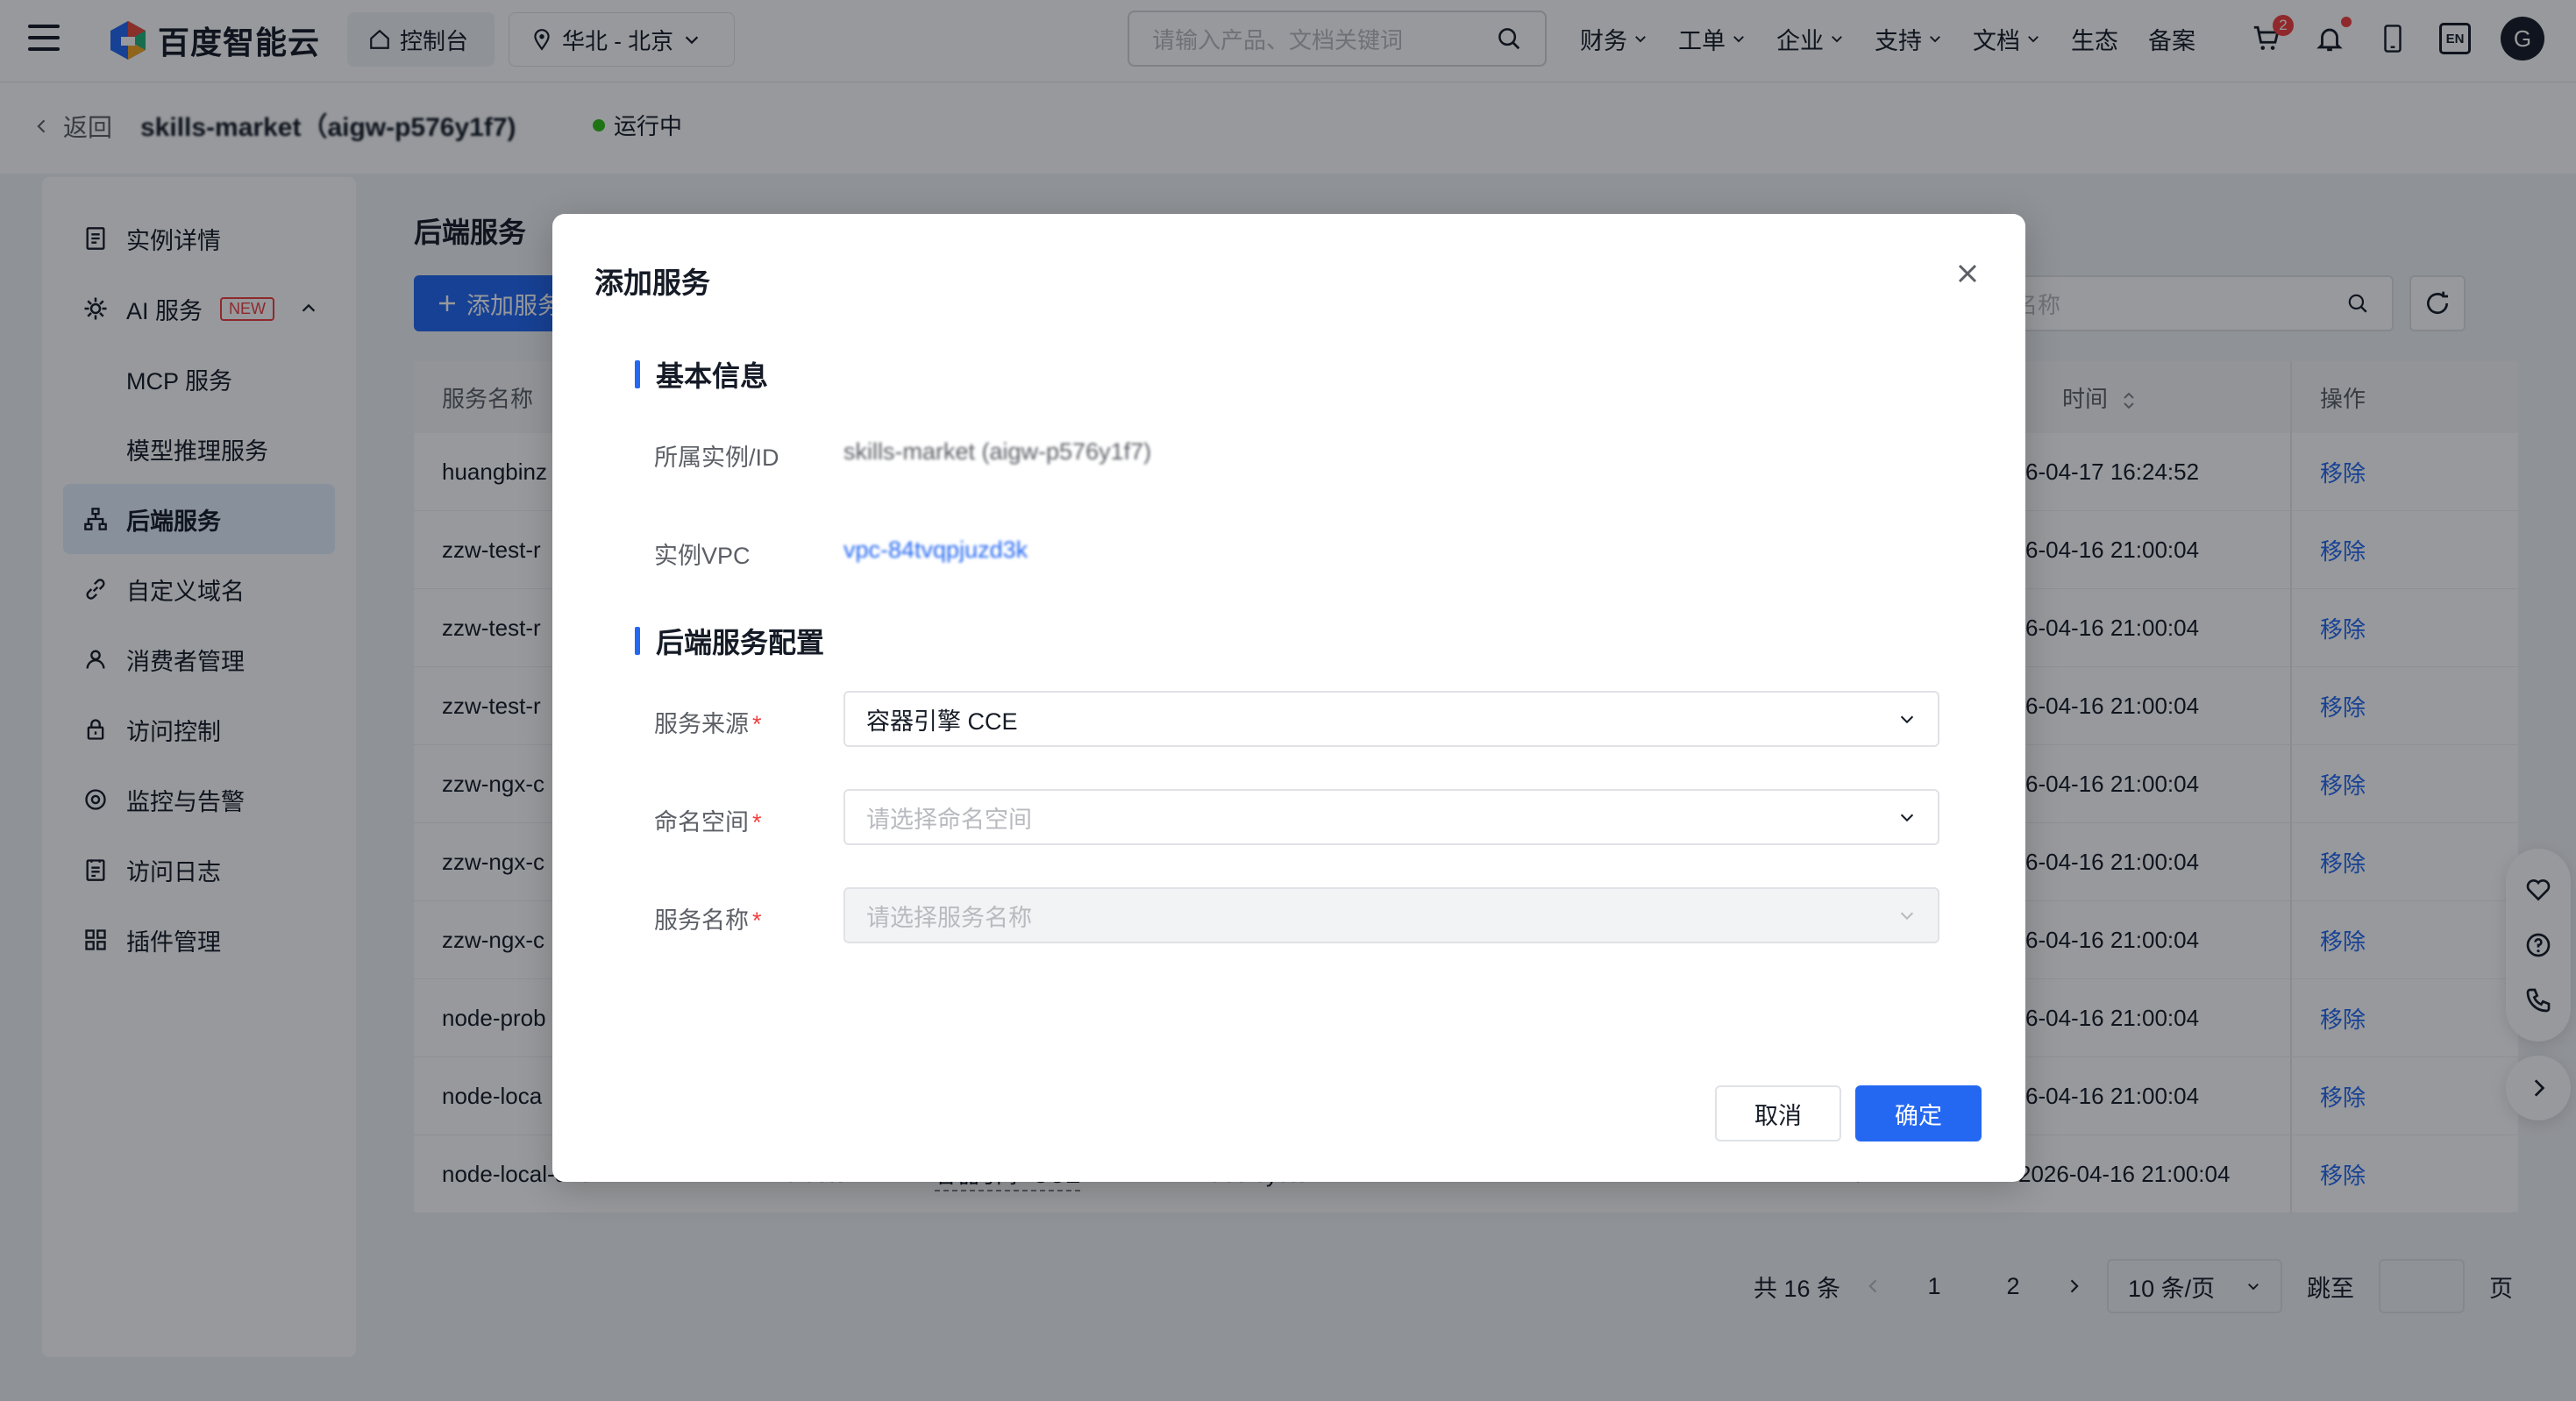 The height and width of the screenshot is (1401, 2576). I want to click on cancel-button: 取消, so click(1778, 1113).